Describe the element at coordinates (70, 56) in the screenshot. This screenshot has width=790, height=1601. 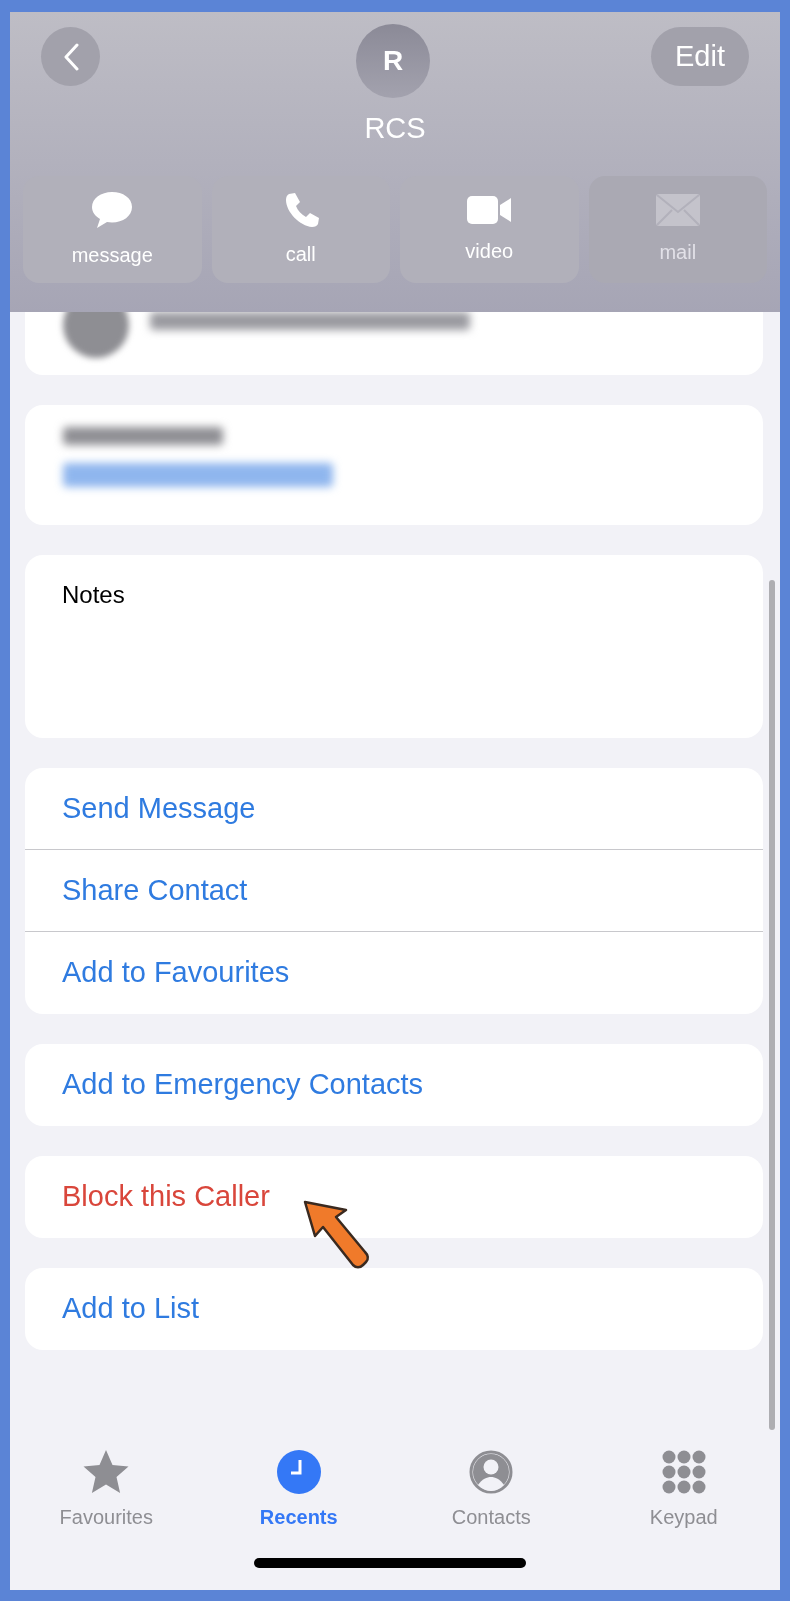
I see `chevron-left-icon` at that location.